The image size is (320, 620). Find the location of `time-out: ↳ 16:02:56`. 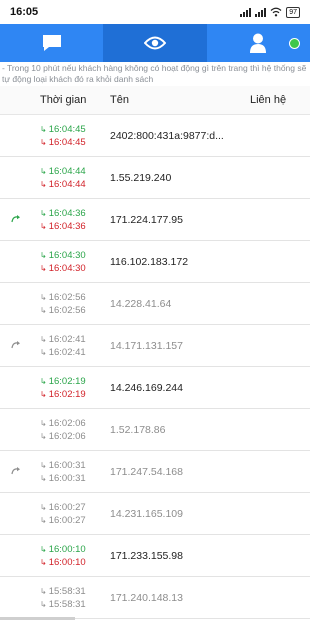

time-out: ↳ 16:02:56 is located at coordinates (63, 310).